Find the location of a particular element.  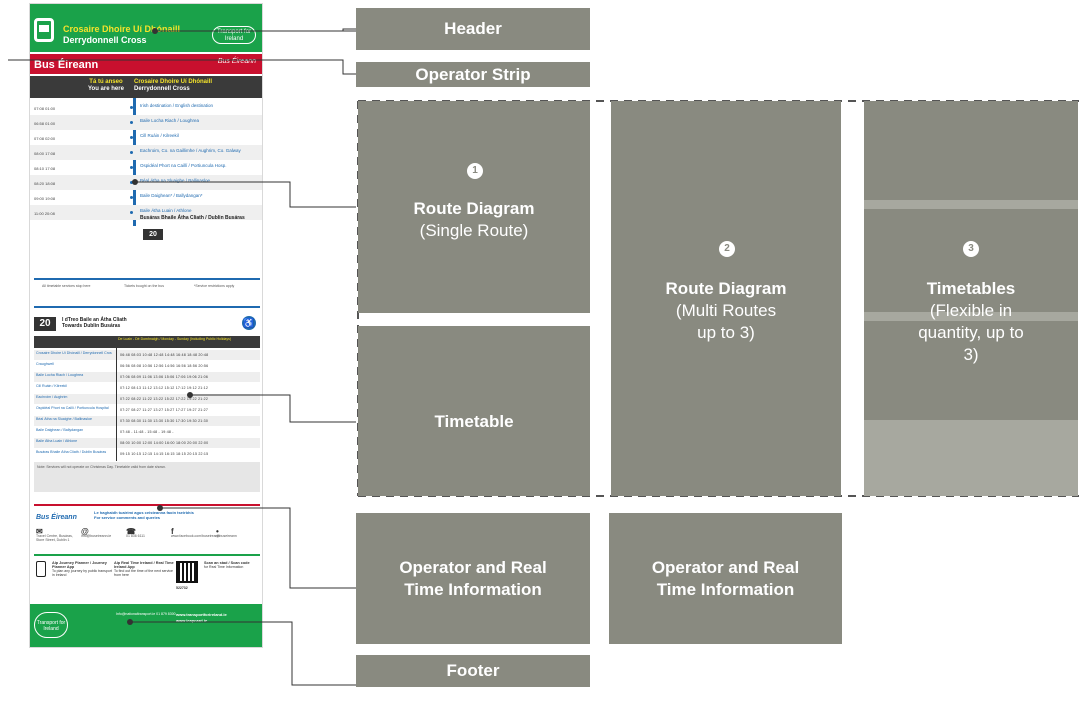

bus-icon is located at coordinates (44, 30).